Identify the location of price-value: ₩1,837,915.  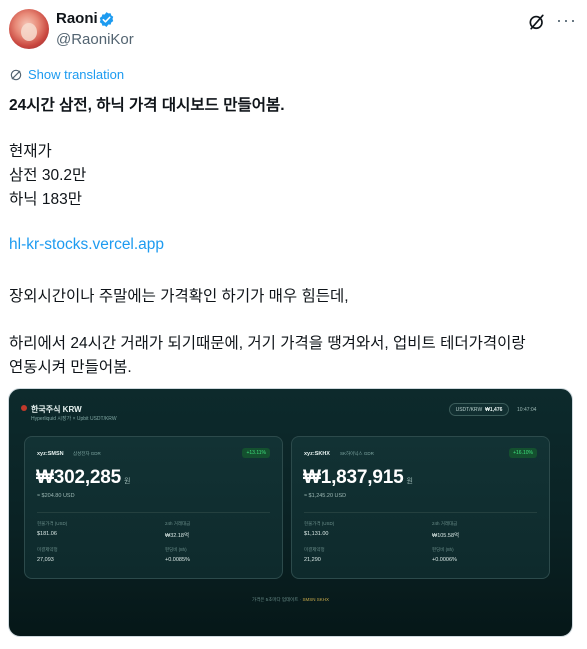
(353, 477).